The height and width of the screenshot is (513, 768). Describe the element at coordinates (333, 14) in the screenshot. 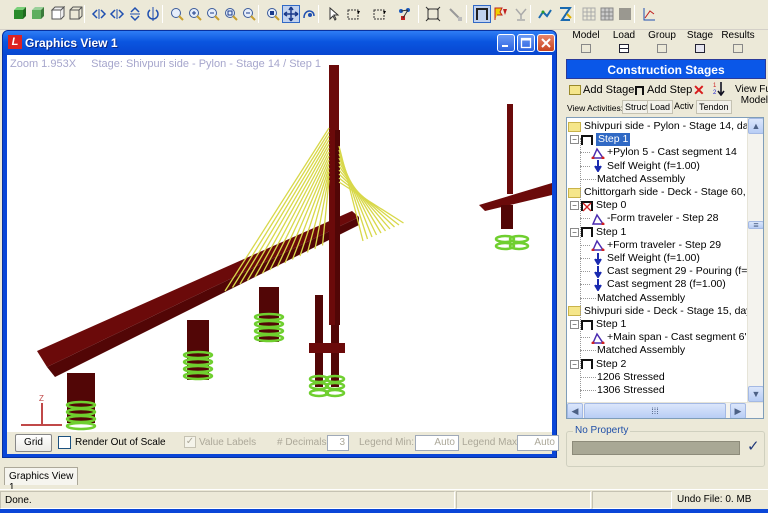

I see `select-pointer-button` at that location.